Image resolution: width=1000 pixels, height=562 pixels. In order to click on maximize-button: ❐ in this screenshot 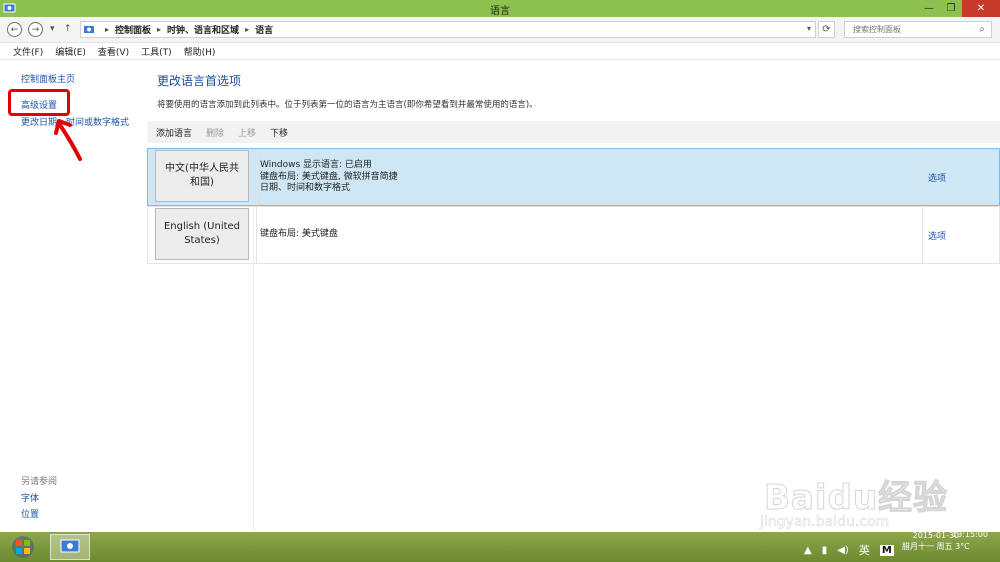, I will do `click(951, 8)`.